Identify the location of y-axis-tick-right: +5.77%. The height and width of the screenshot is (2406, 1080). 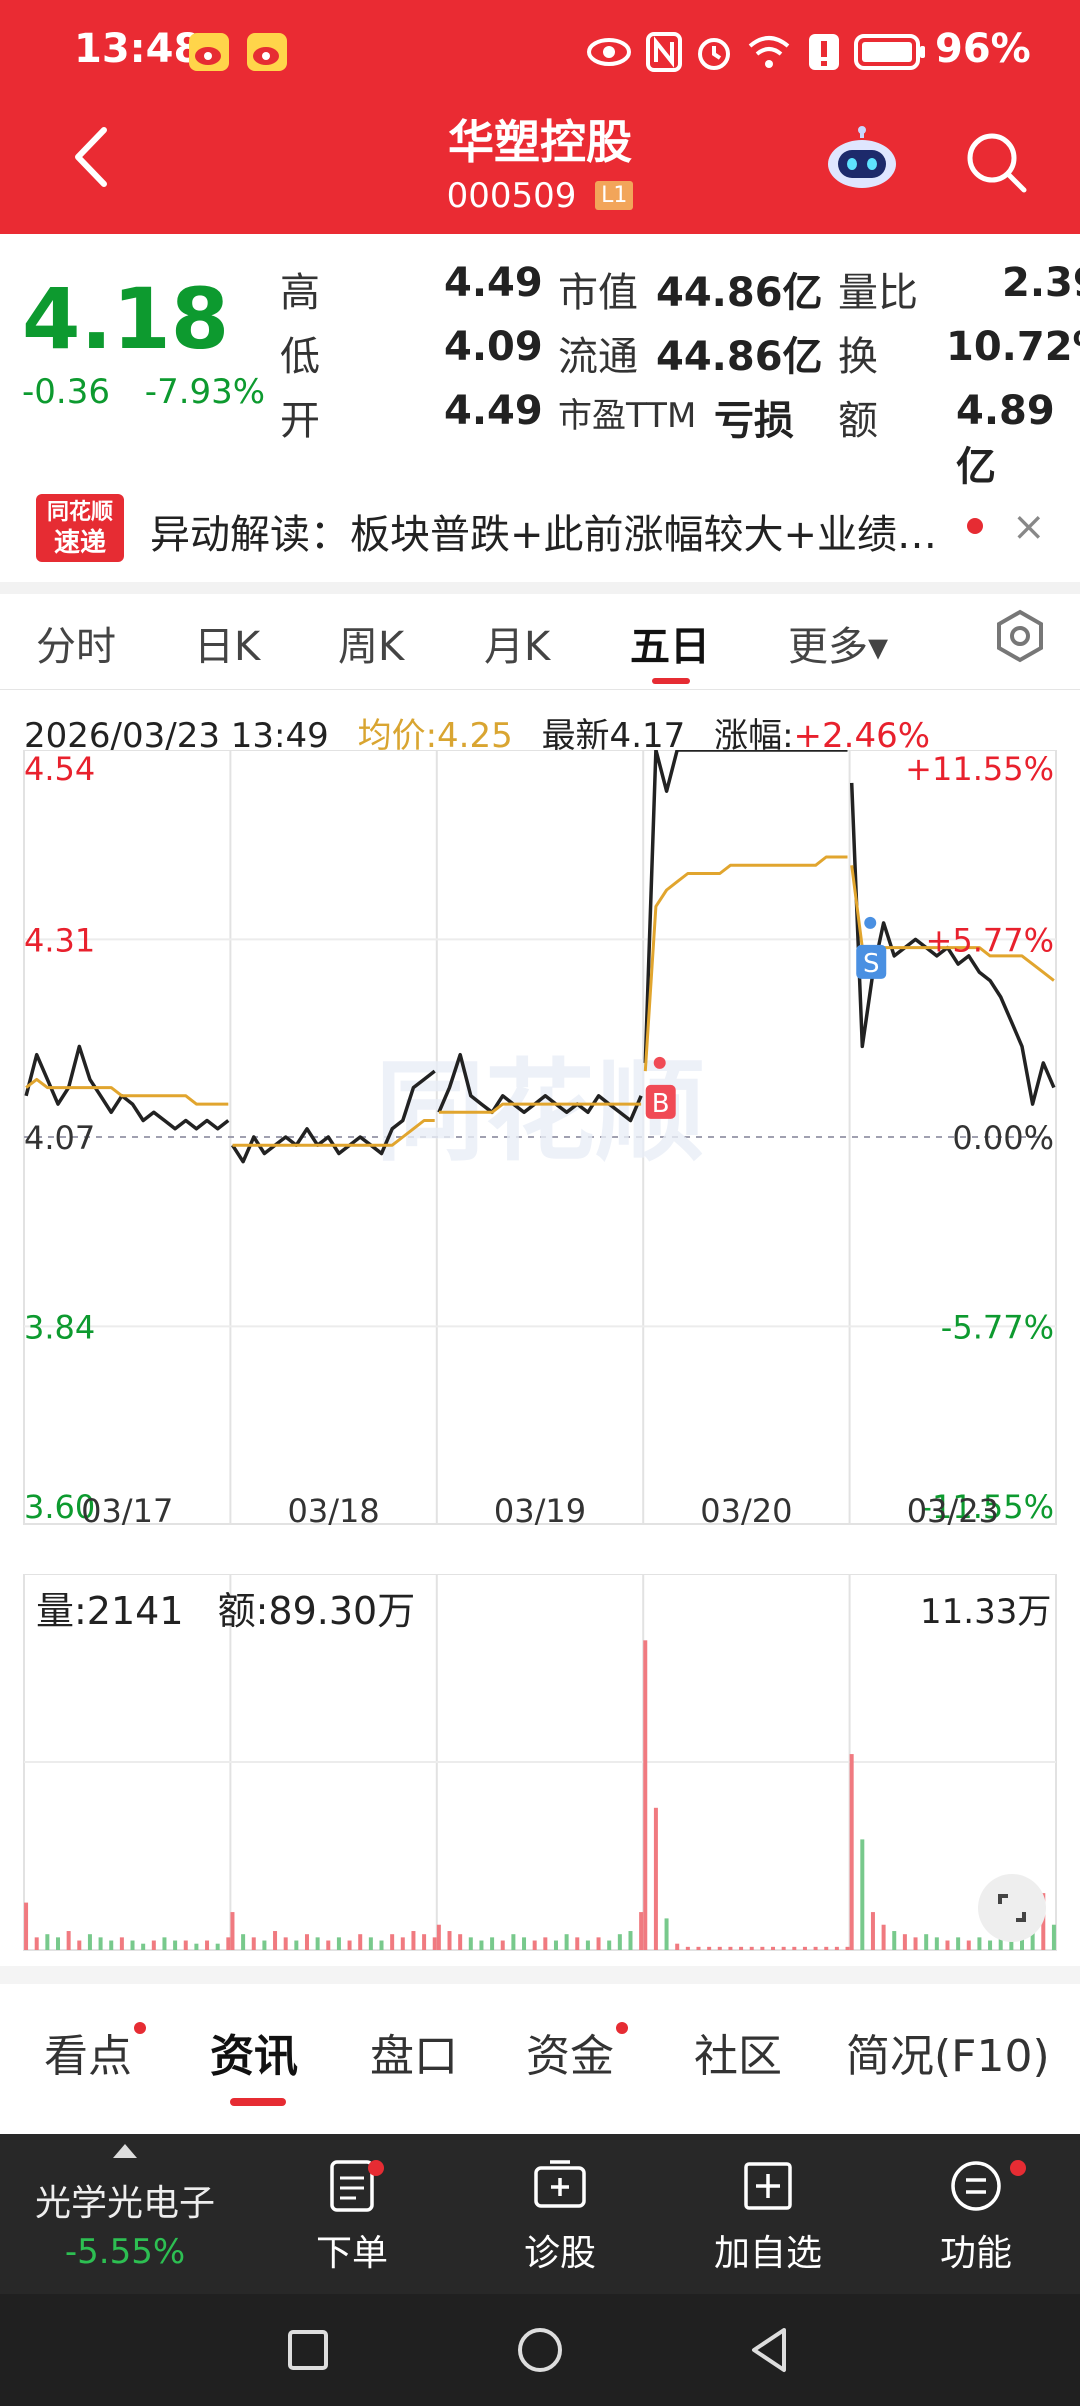
(990, 940).